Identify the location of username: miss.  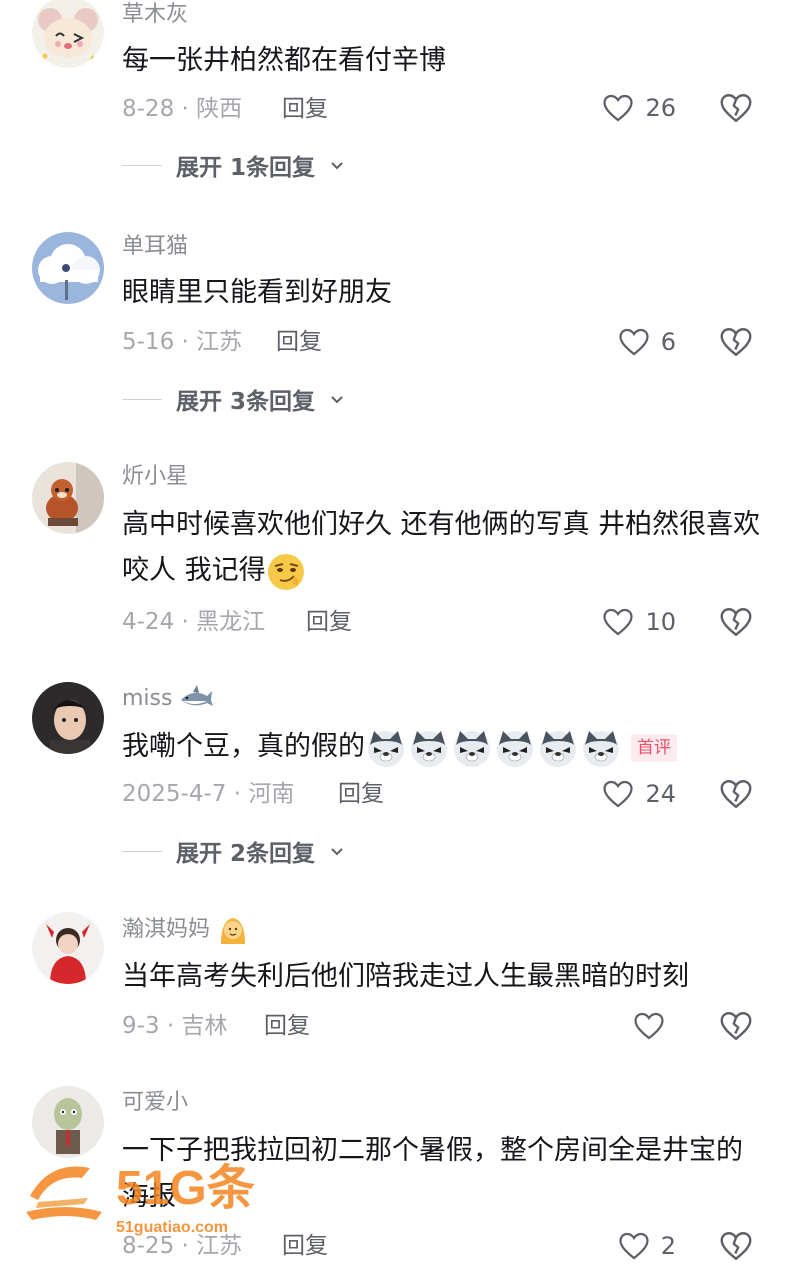
(168, 699).